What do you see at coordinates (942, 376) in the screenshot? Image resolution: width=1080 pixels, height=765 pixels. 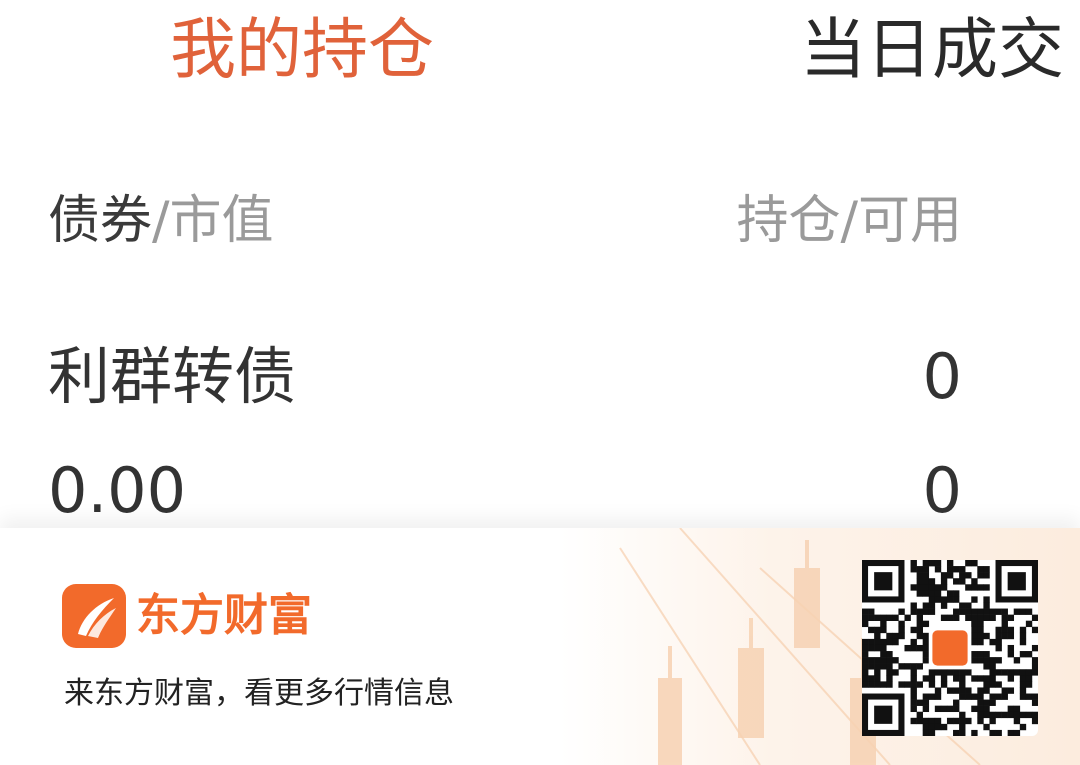 I see `holding-quantity: 0` at bounding box center [942, 376].